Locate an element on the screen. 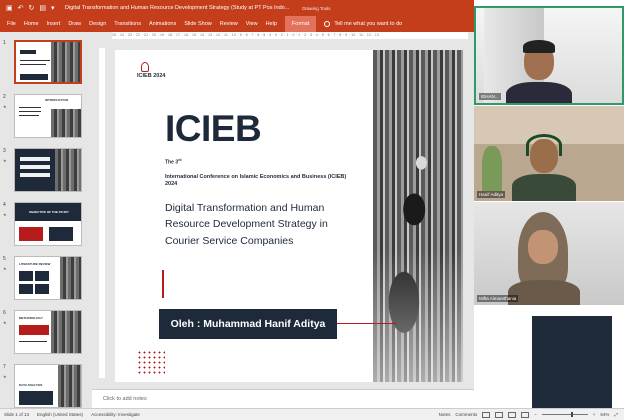 The height and width of the screenshot is (420, 624). thumbnail-navy-card is located at coordinates (61, 234).